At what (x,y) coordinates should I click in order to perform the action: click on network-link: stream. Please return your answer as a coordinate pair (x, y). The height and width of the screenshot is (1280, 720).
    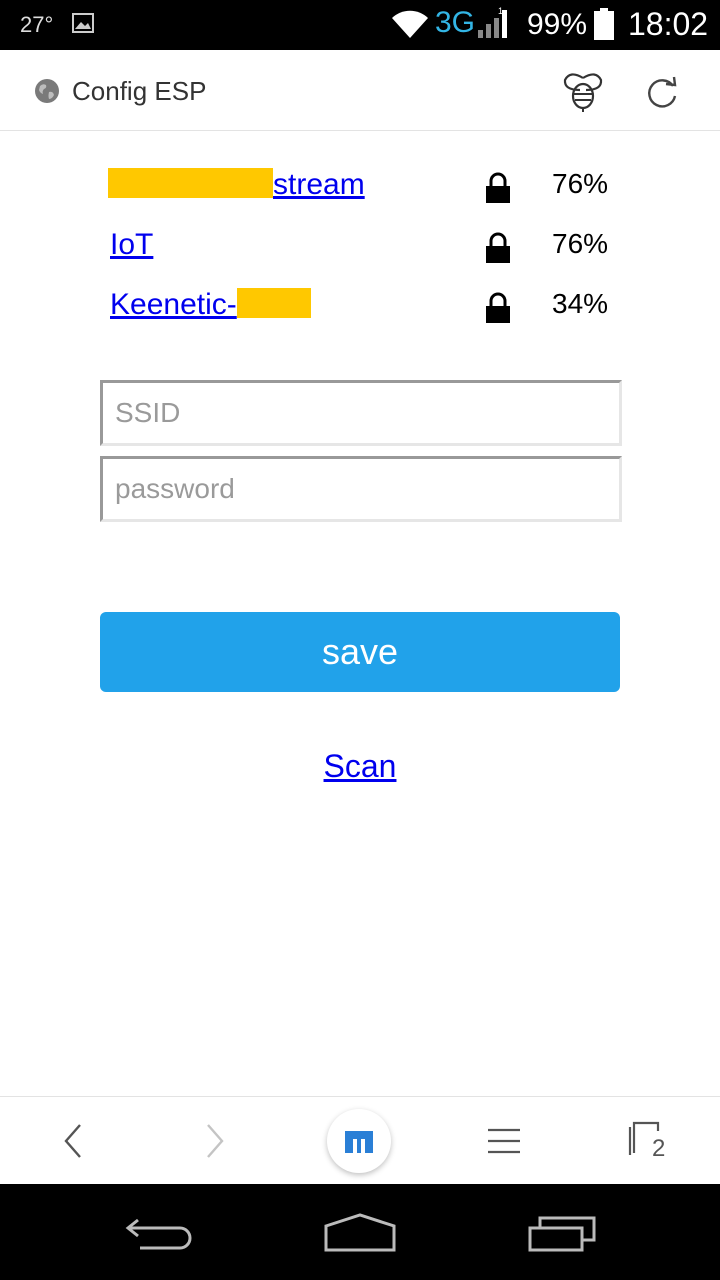
    Looking at the image, I should click on (236, 185).